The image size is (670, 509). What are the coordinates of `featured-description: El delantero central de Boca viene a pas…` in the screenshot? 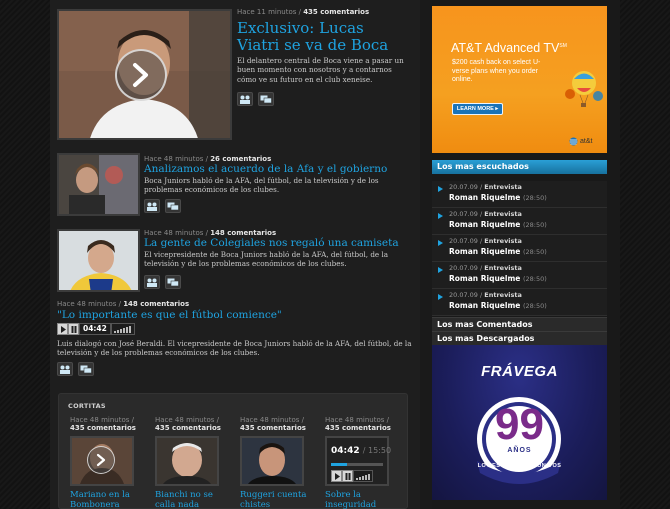 It's located at (320, 70).